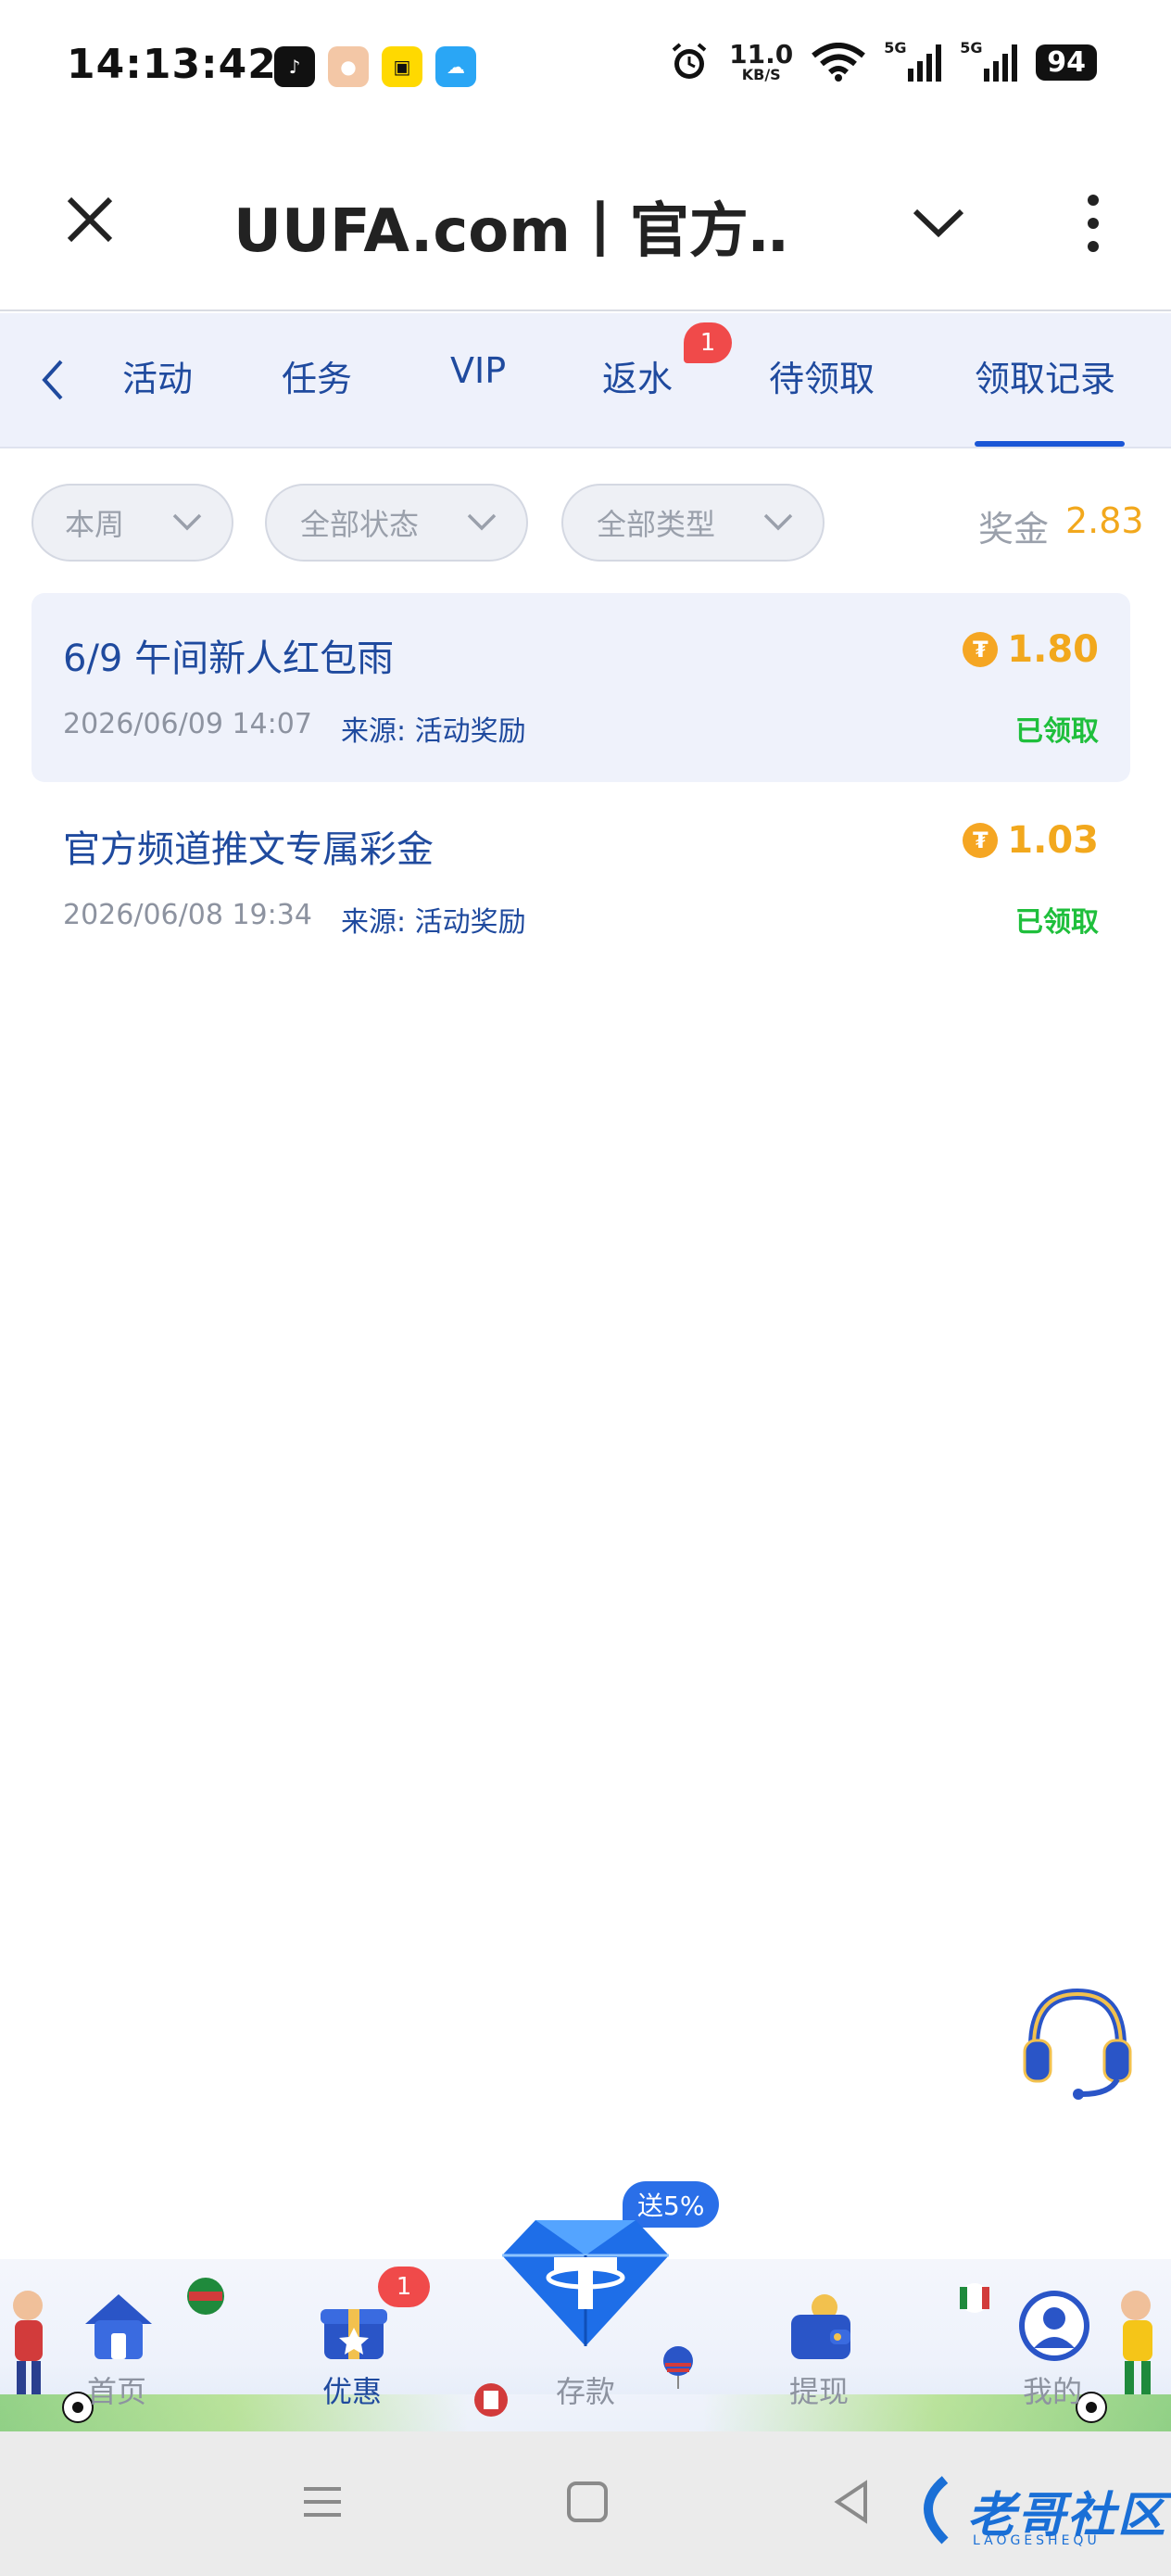 Image resolution: width=1171 pixels, height=2576 pixels. I want to click on nav-profile-label: 我的, so click(1052, 2391).